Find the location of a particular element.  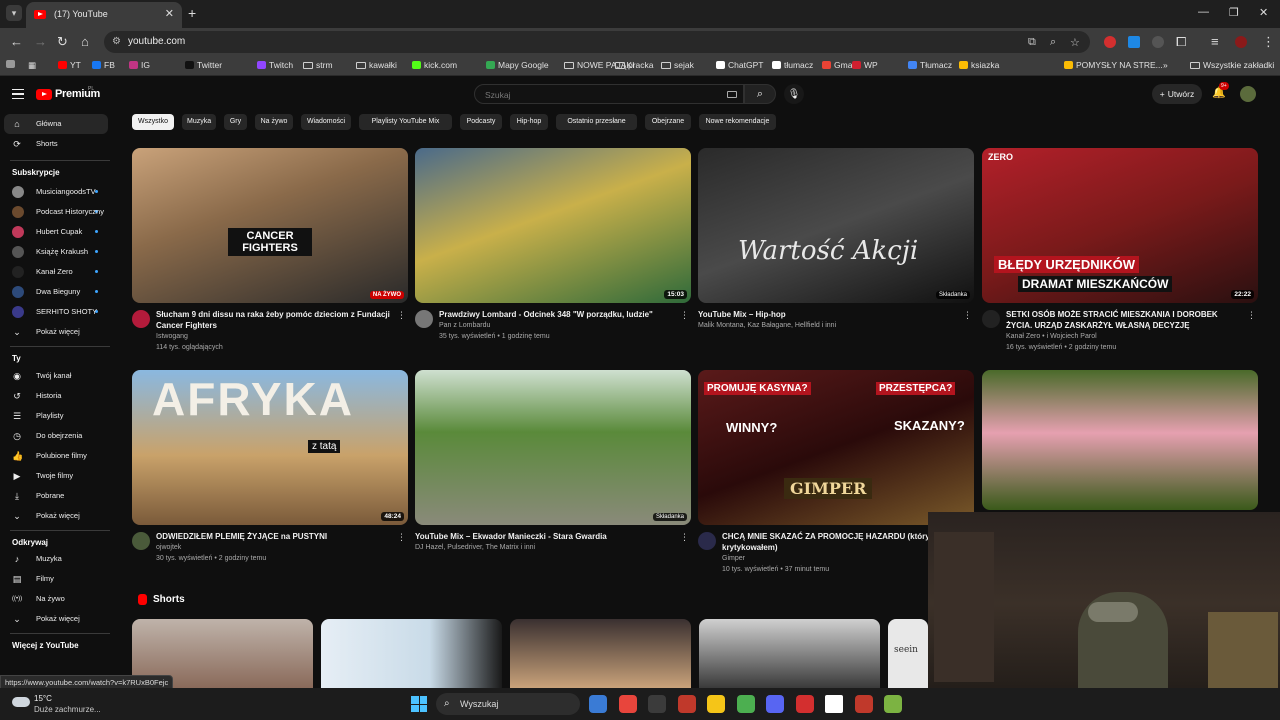

channel-name: Gimper is located at coordinates (733, 558).